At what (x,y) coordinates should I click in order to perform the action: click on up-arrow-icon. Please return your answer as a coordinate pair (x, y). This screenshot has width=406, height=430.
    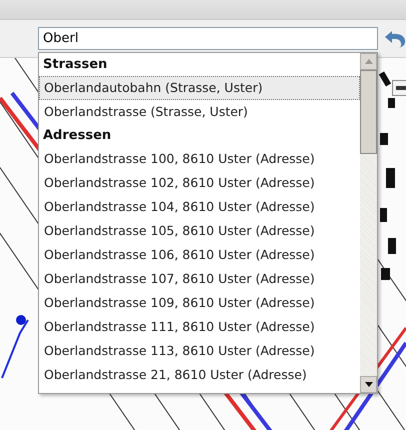
    Looking at the image, I should click on (368, 61).